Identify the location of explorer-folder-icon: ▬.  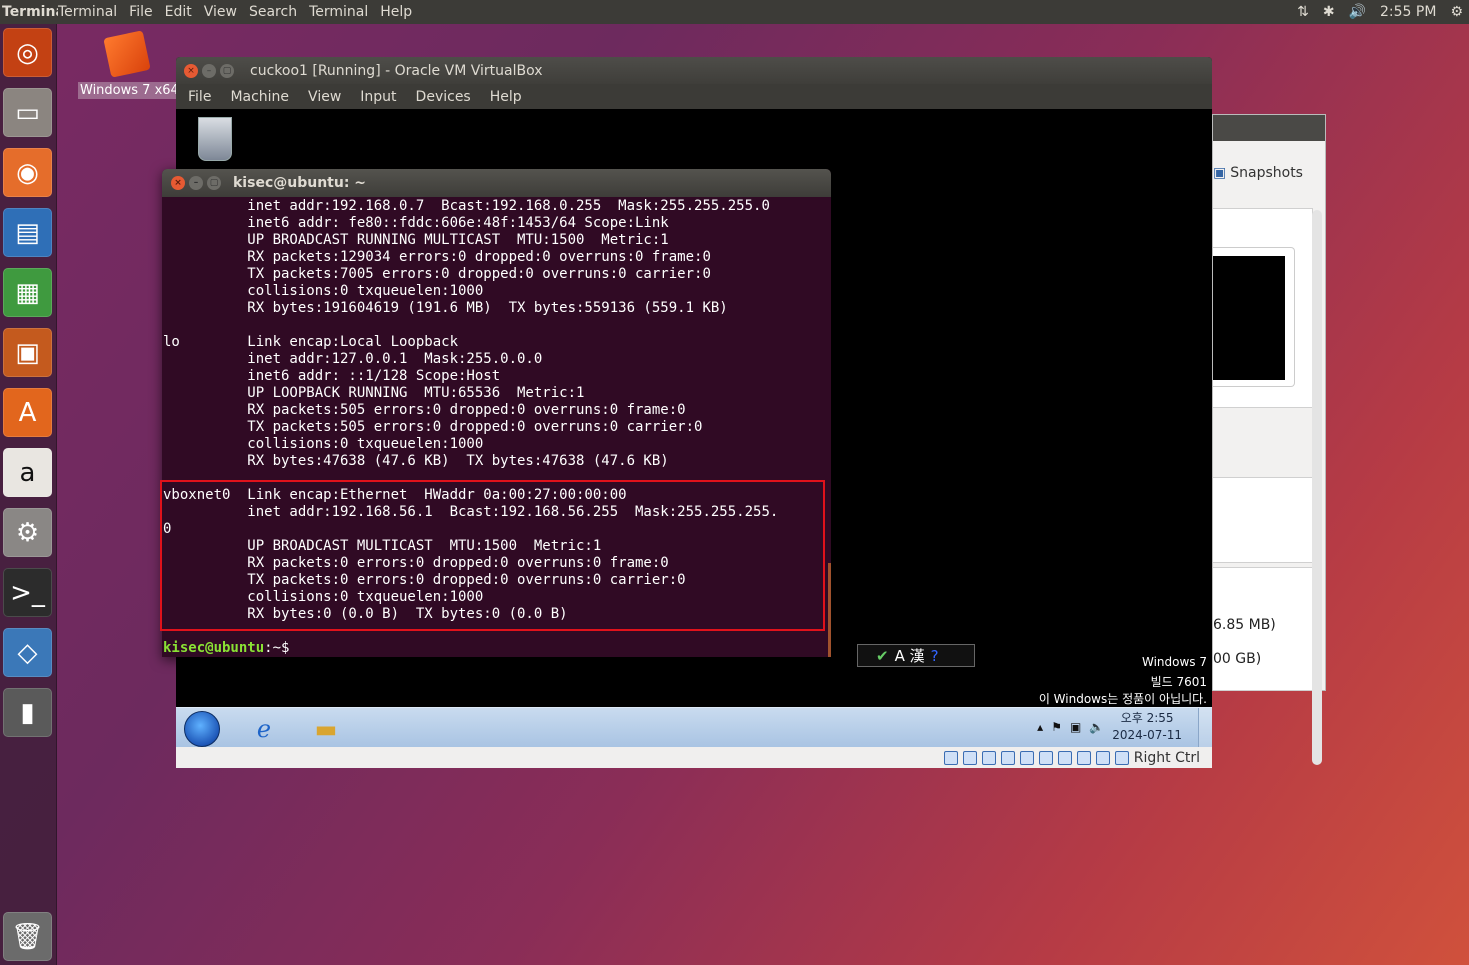
(326, 729).